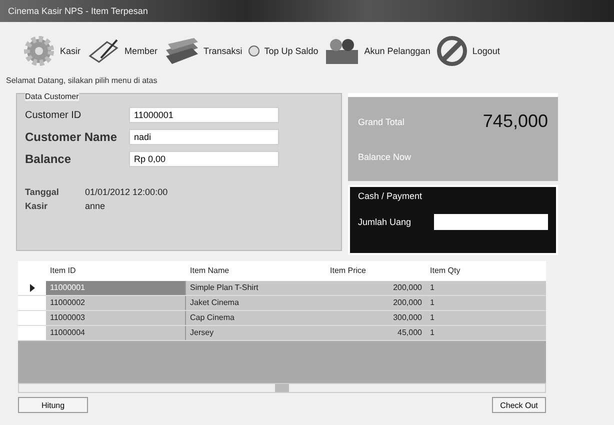 Image resolution: width=614 pixels, height=425 pixels. What do you see at coordinates (282, 388) in the screenshot?
I see `horizontal-scrollbar` at bounding box center [282, 388].